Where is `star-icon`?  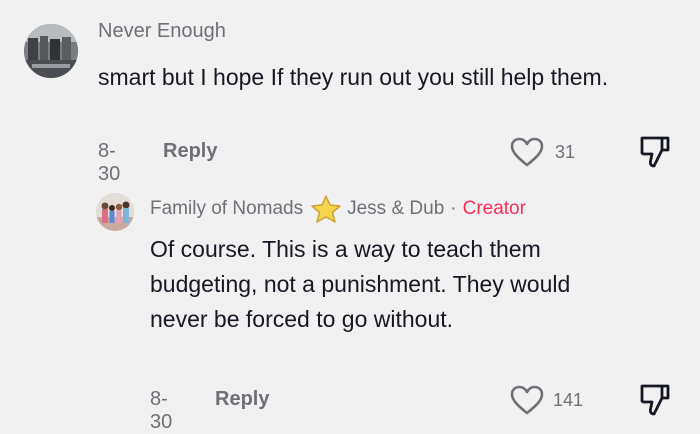 star-icon is located at coordinates (326, 209).